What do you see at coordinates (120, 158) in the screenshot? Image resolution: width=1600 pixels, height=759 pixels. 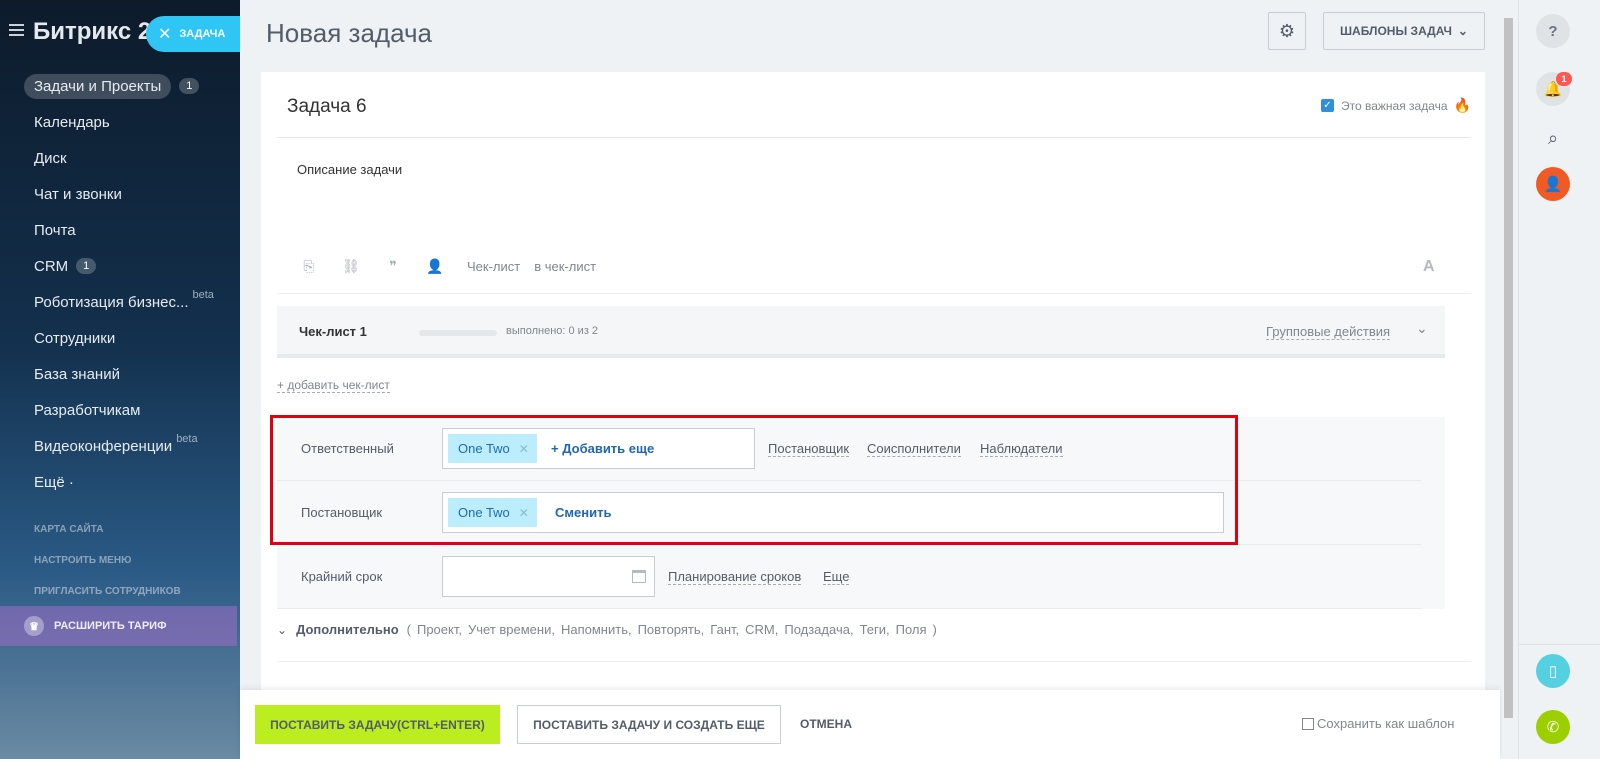 I see `sidebar-item-disk: Диск` at bounding box center [120, 158].